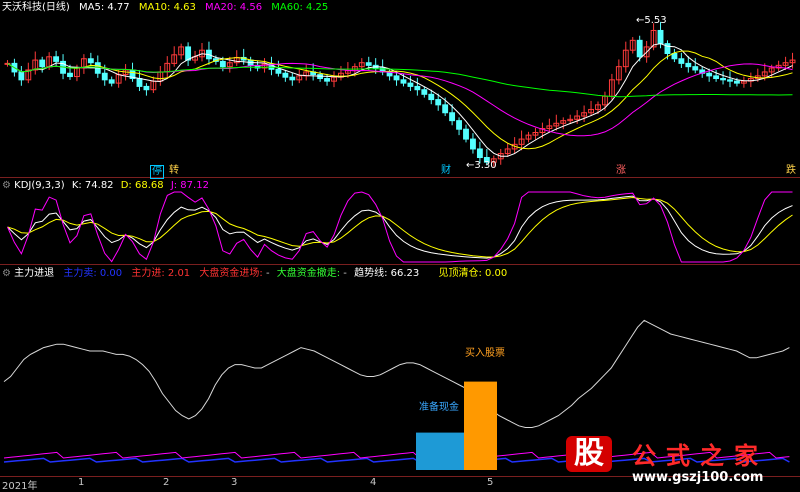 Image resolution: width=800 pixels, height=492 pixels. What do you see at coordinates (20, 486) in the screenshot?
I see `xaxis-year: 2021年` at bounding box center [20, 486].